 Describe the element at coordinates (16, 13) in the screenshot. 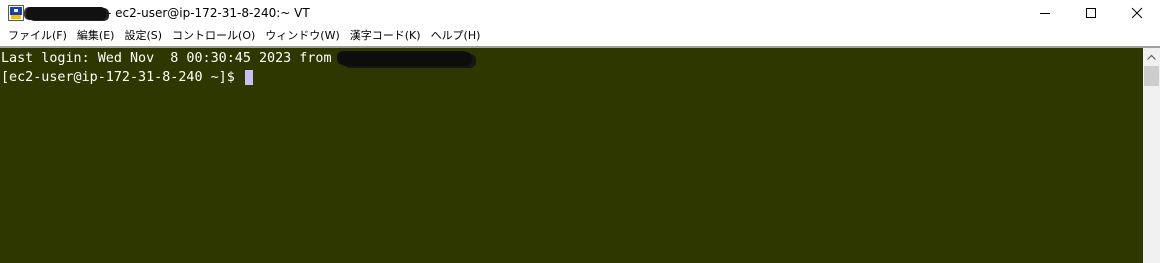

I see `teraterm-icon` at that location.